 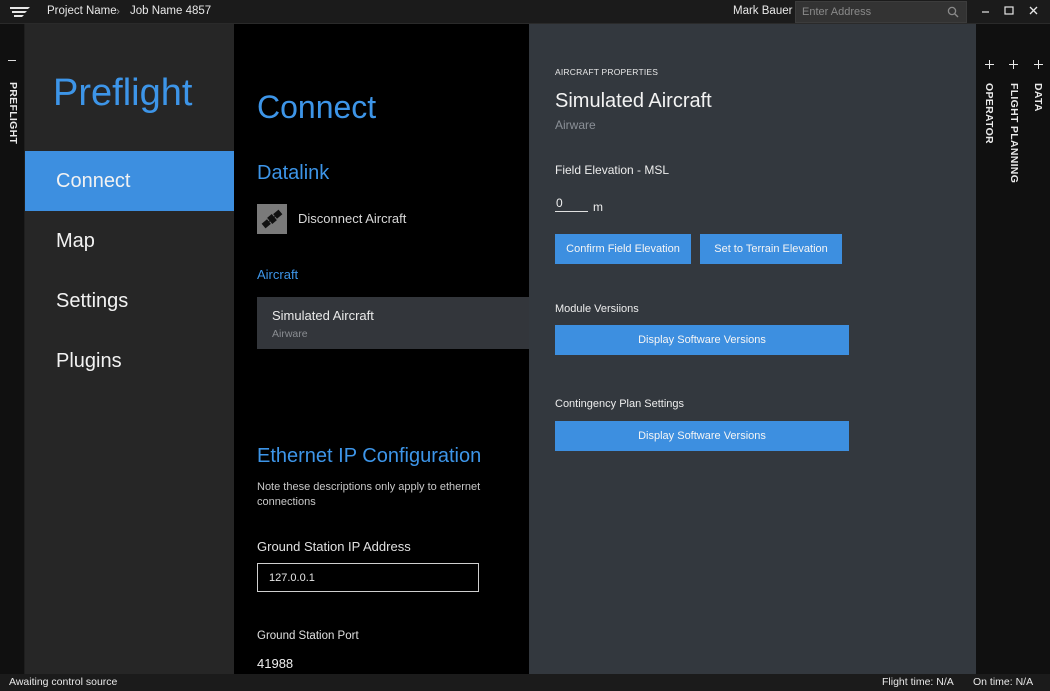 What do you see at coordinates (771, 249) in the screenshot?
I see `set-terrain-elevation-button: Set to Terrain Elevation` at bounding box center [771, 249].